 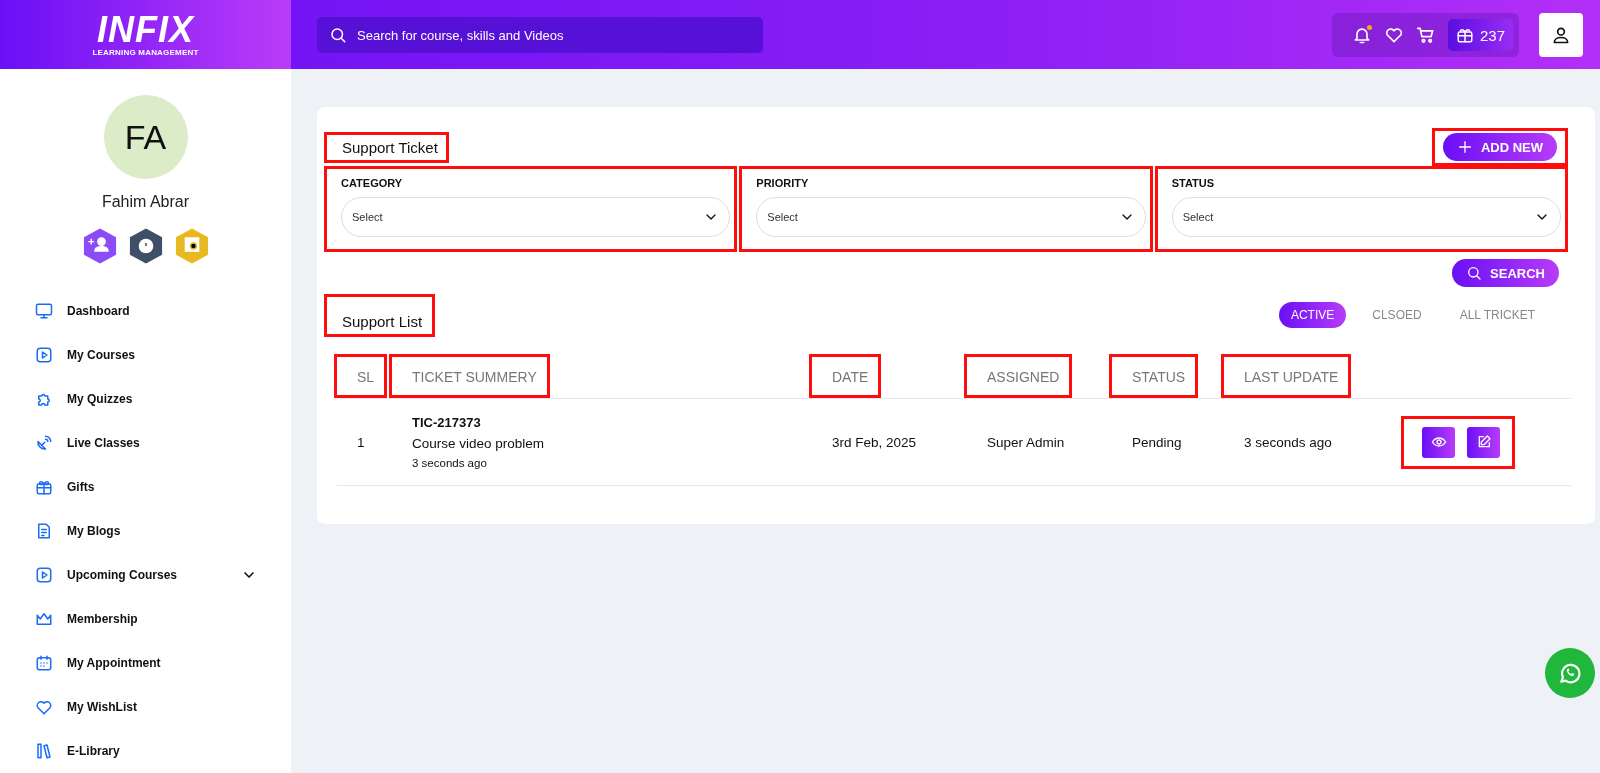 I want to click on filter-tab: ACTIVE, so click(x=1312, y=315).